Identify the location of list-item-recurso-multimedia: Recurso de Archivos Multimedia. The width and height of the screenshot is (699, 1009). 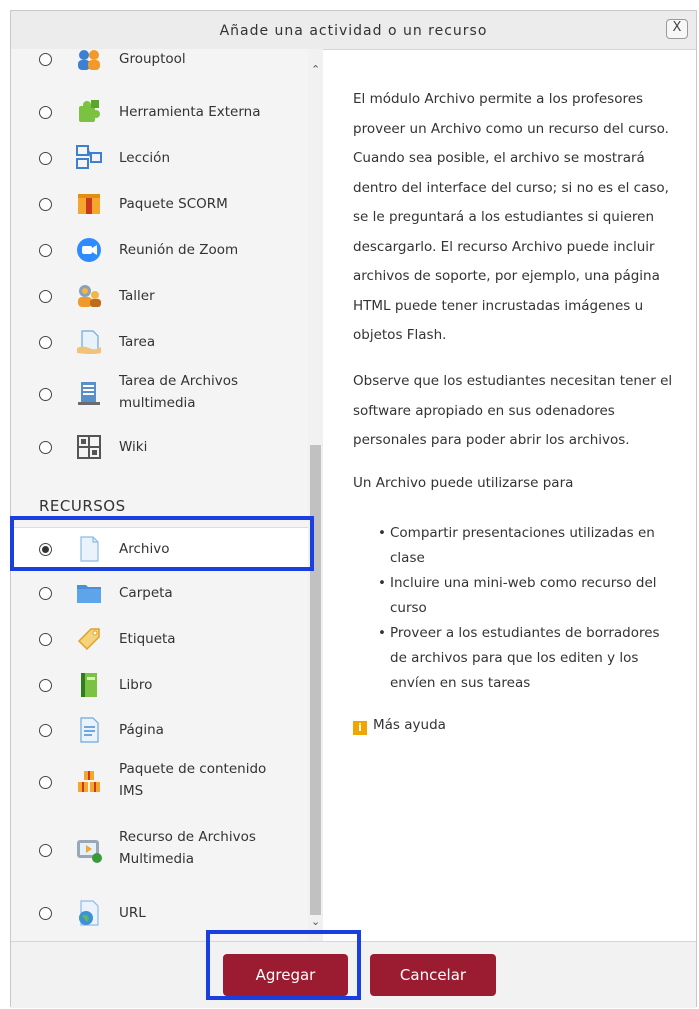
(159, 850).